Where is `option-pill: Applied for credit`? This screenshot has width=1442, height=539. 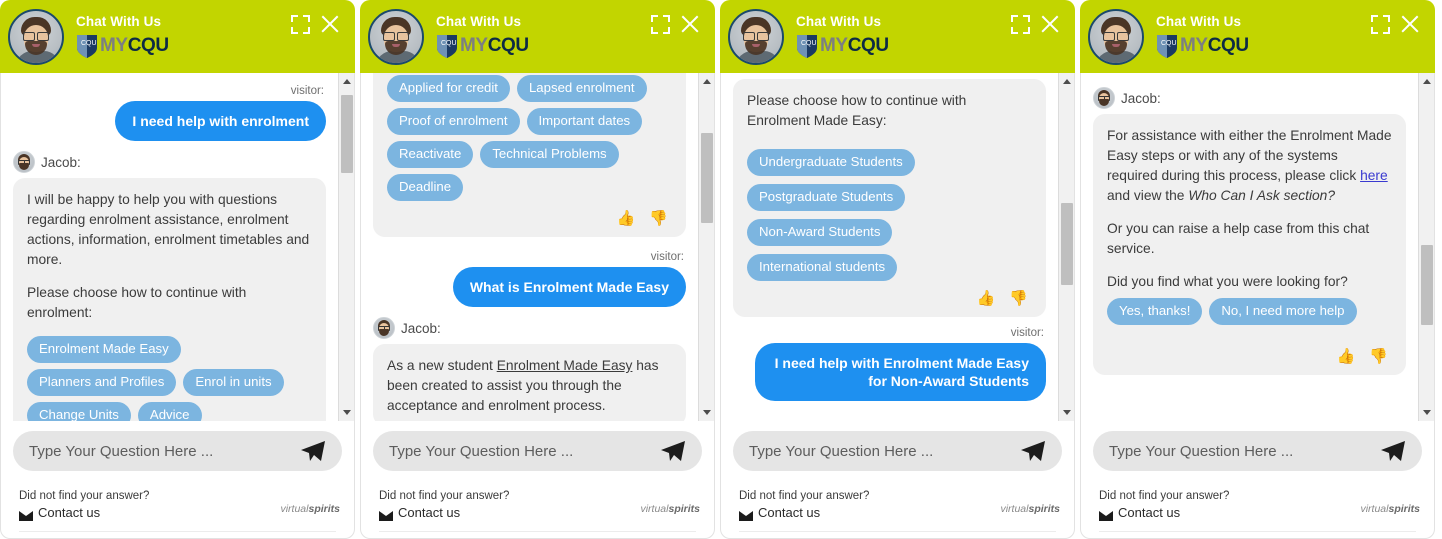
option-pill: Applied for credit is located at coordinates (448, 88).